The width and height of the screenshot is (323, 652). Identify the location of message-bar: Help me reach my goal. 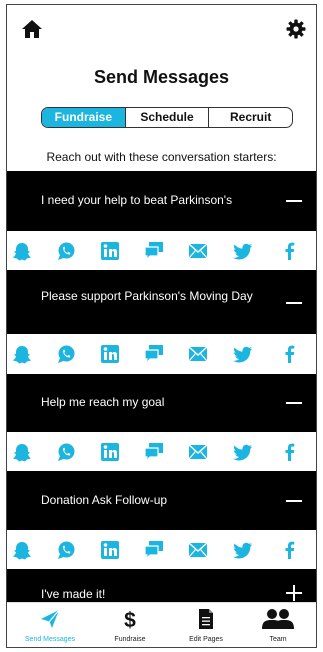
(161, 403).